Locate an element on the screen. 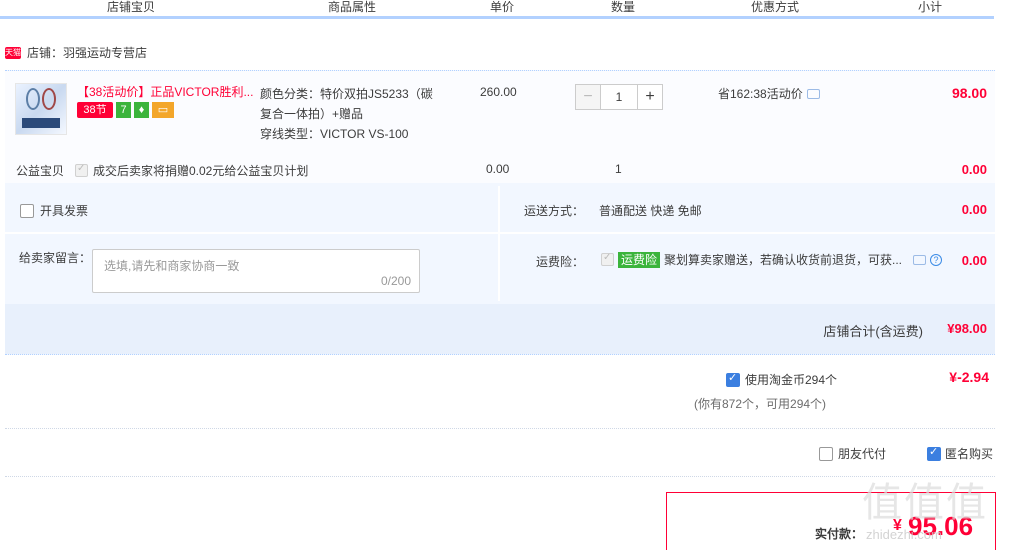 The width and height of the screenshot is (1010, 550). quantity-stepper: − 1 + is located at coordinates (619, 97).